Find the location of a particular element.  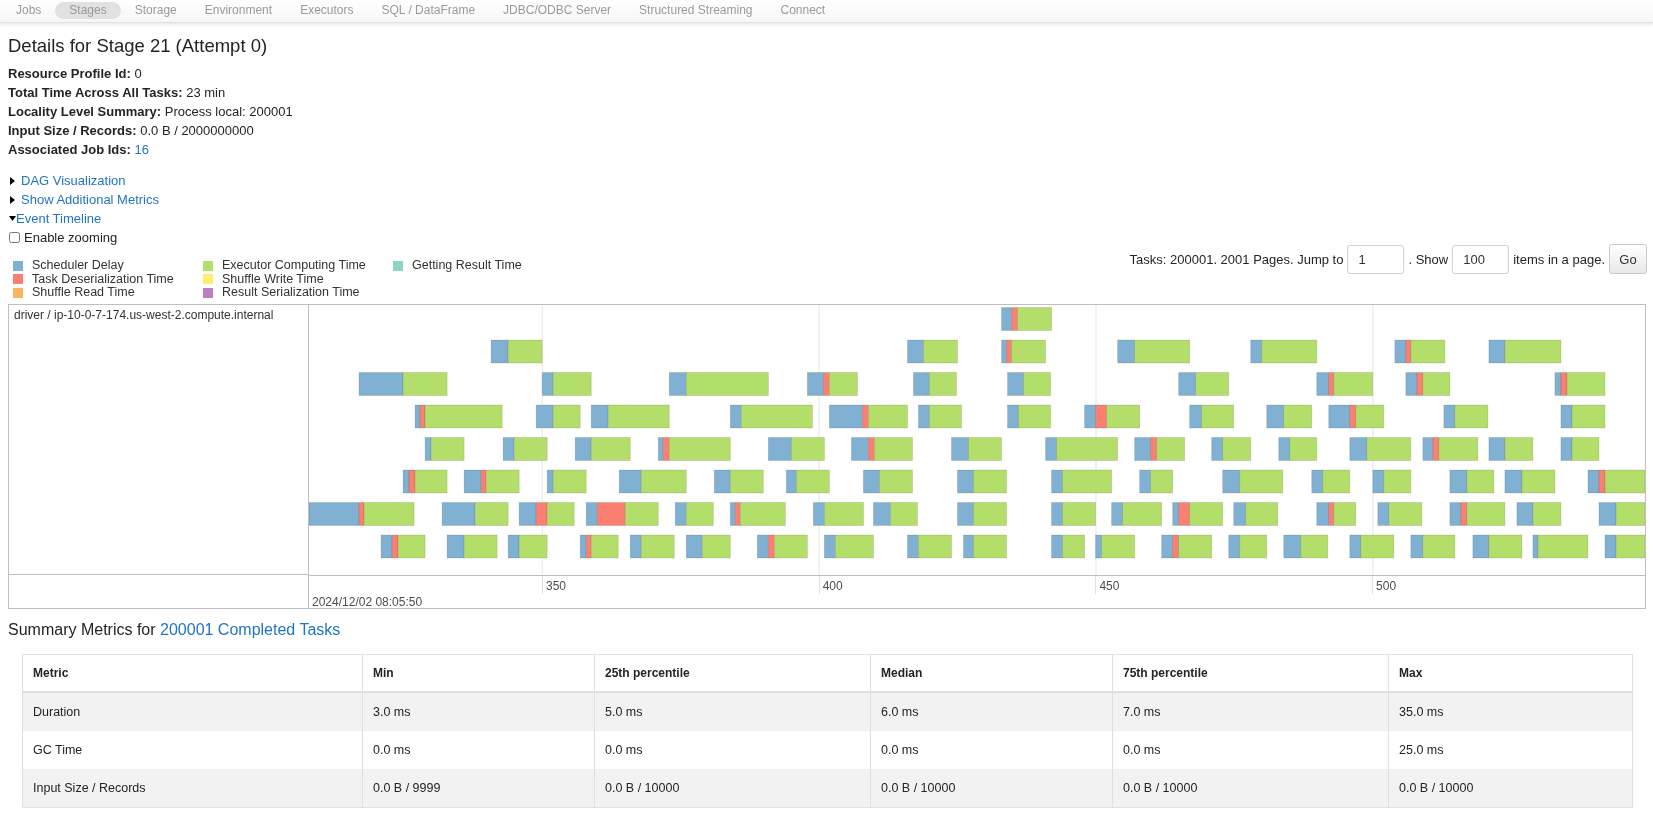

column-header: Max is located at coordinates (1510, 673).